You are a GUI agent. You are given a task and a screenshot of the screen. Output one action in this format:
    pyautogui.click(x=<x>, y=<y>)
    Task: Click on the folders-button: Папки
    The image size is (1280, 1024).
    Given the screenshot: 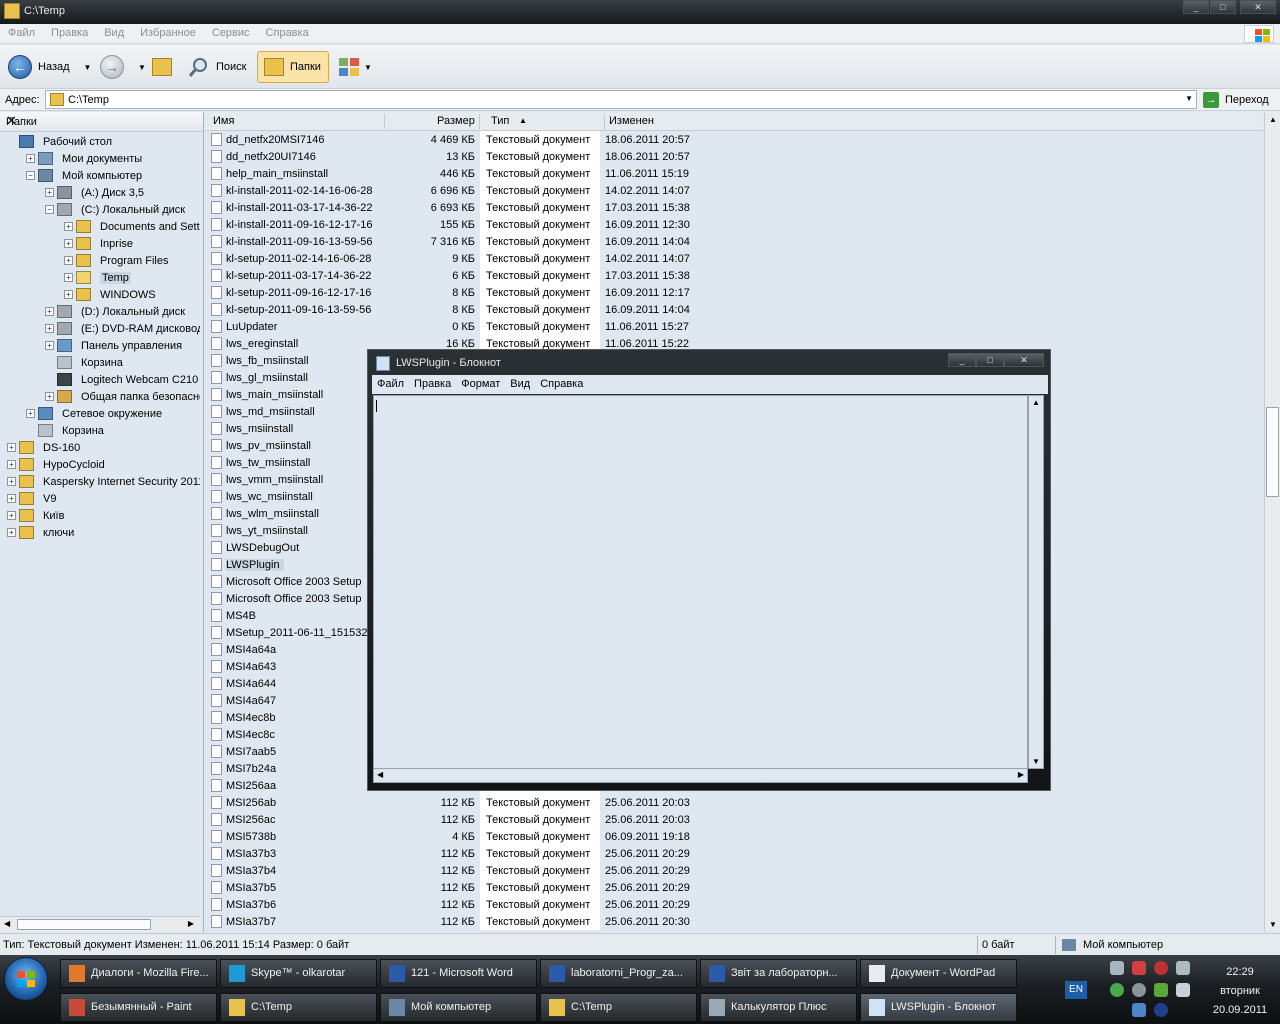 What is the action you would take?
    pyautogui.click(x=293, y=67)
    